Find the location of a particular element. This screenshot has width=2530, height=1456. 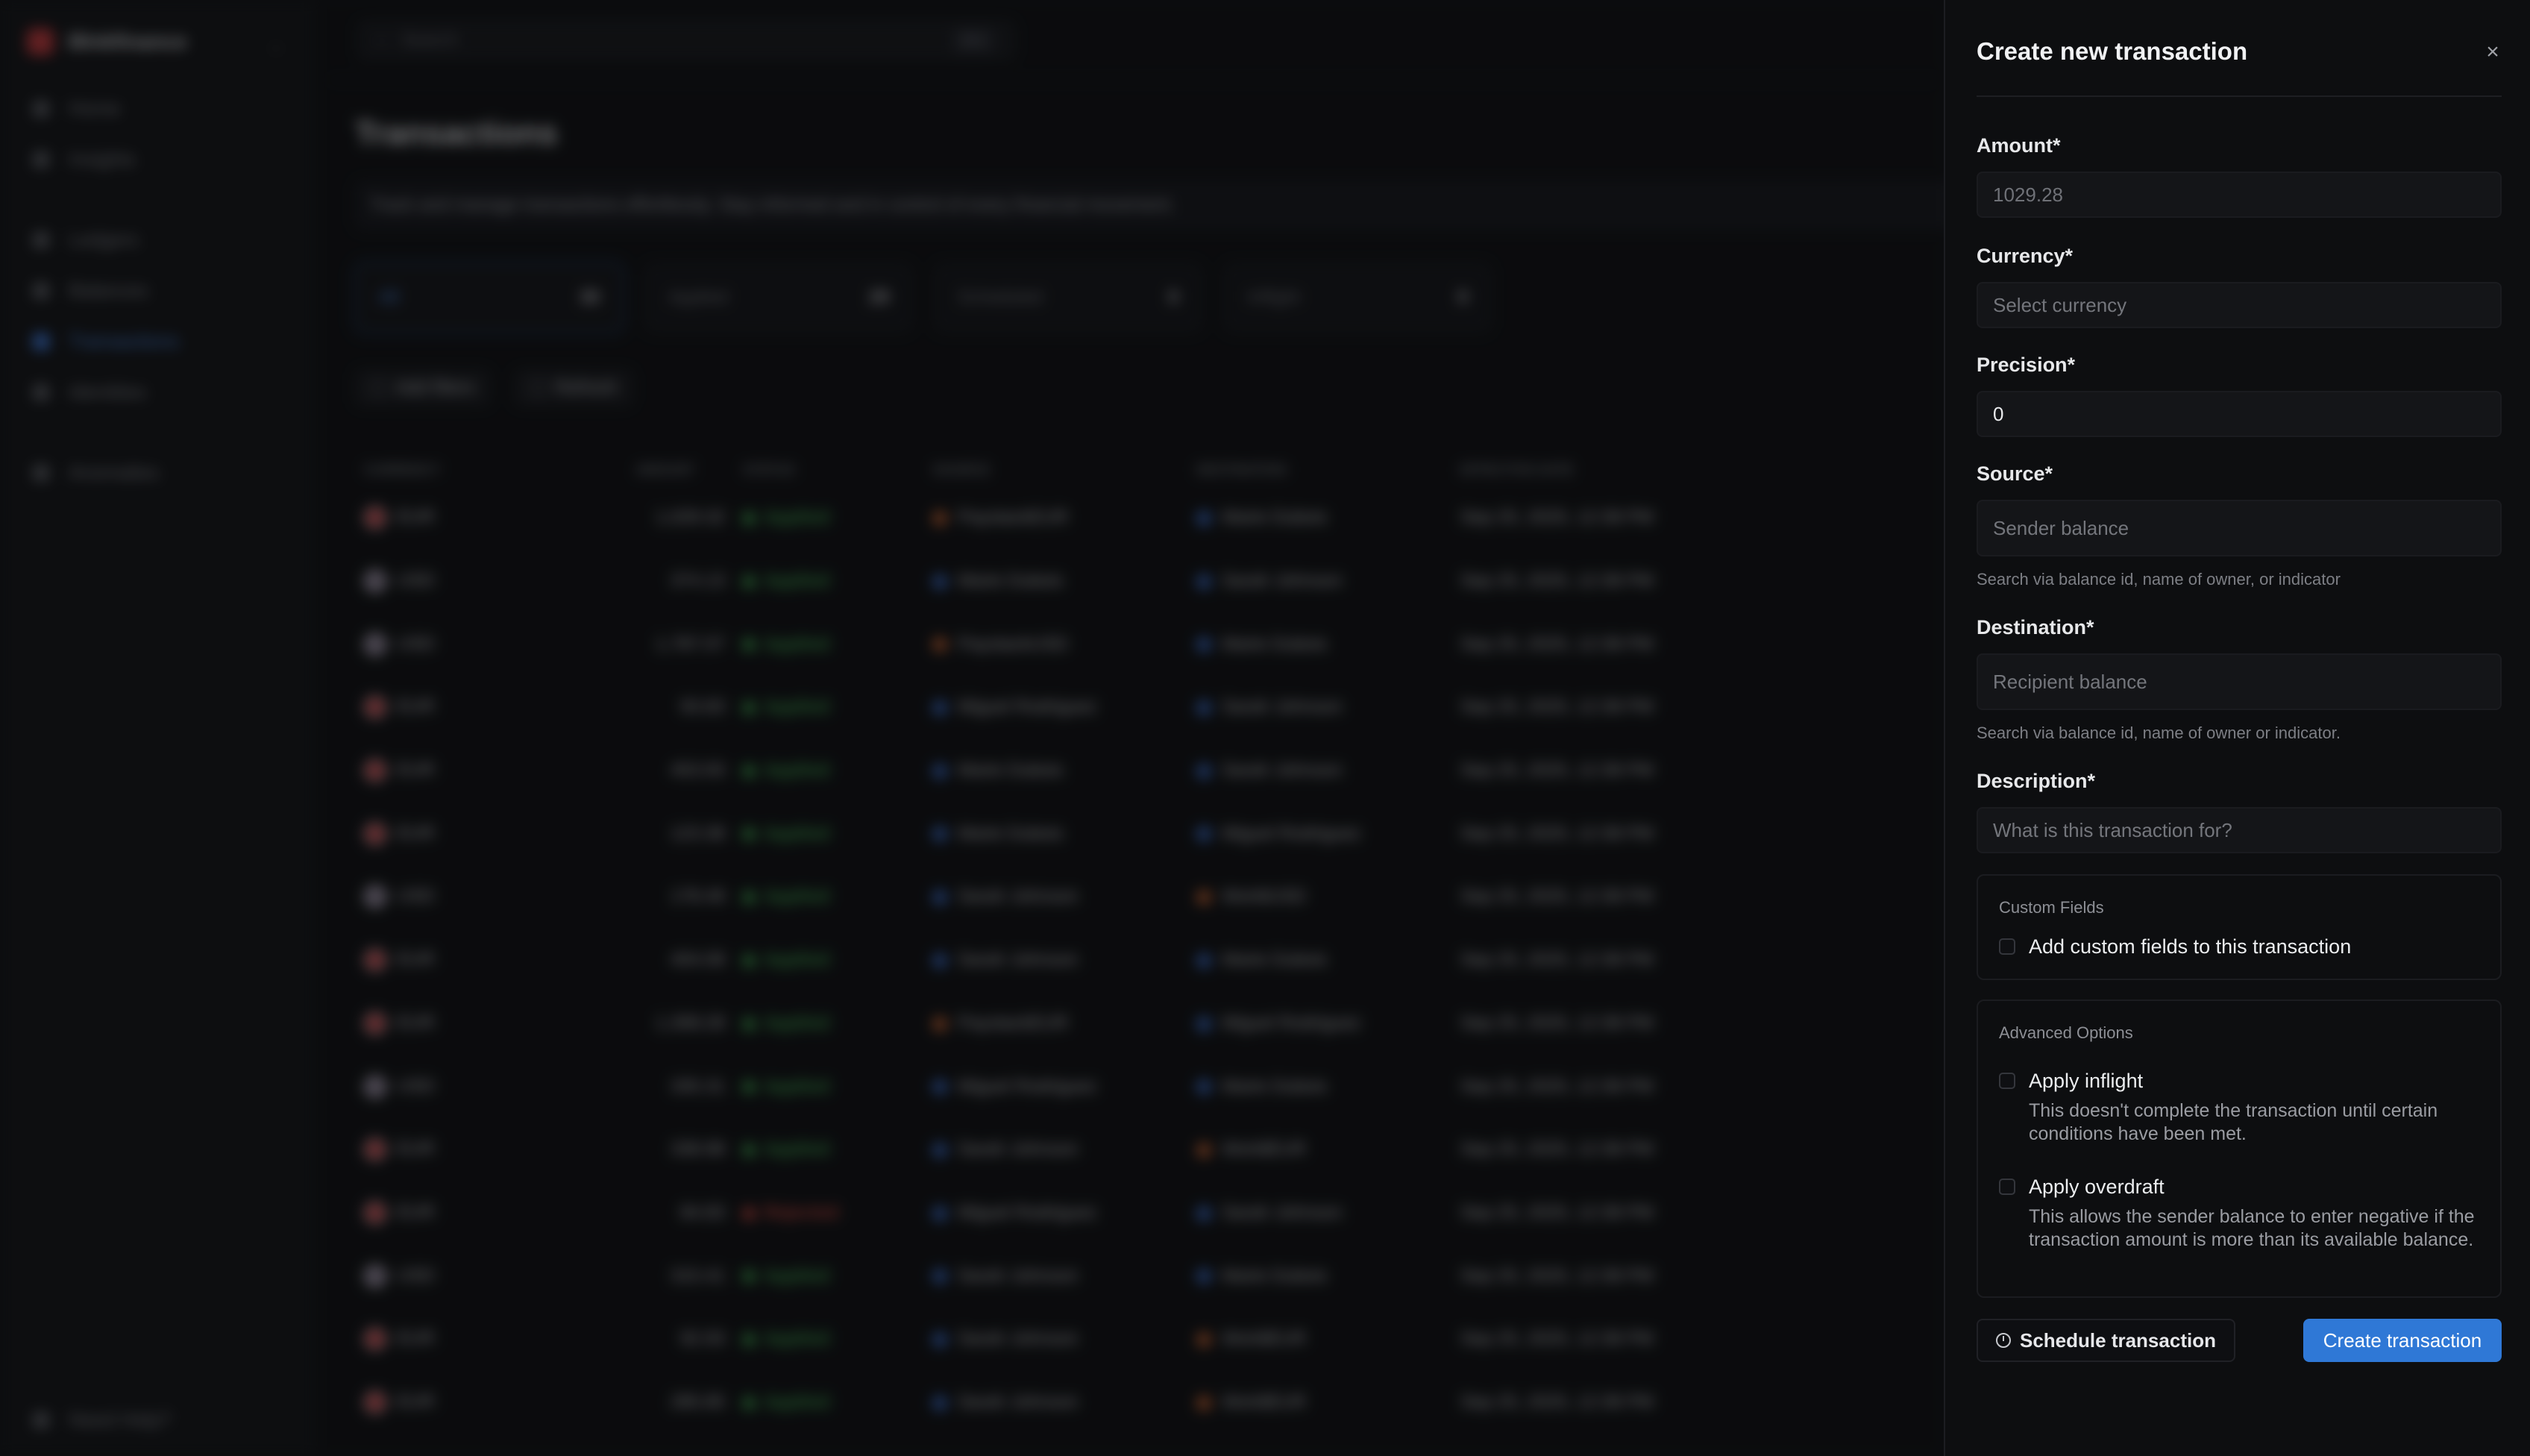

destination-label: Destination* is located at coordinates (2035, 627).